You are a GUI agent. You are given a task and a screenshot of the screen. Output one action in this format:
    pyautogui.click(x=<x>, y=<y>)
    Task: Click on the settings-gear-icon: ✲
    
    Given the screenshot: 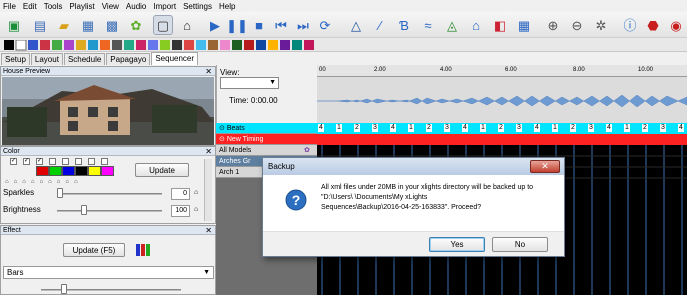 What is the action you would take?
    pyautogui.click(x=601, y=25)
    